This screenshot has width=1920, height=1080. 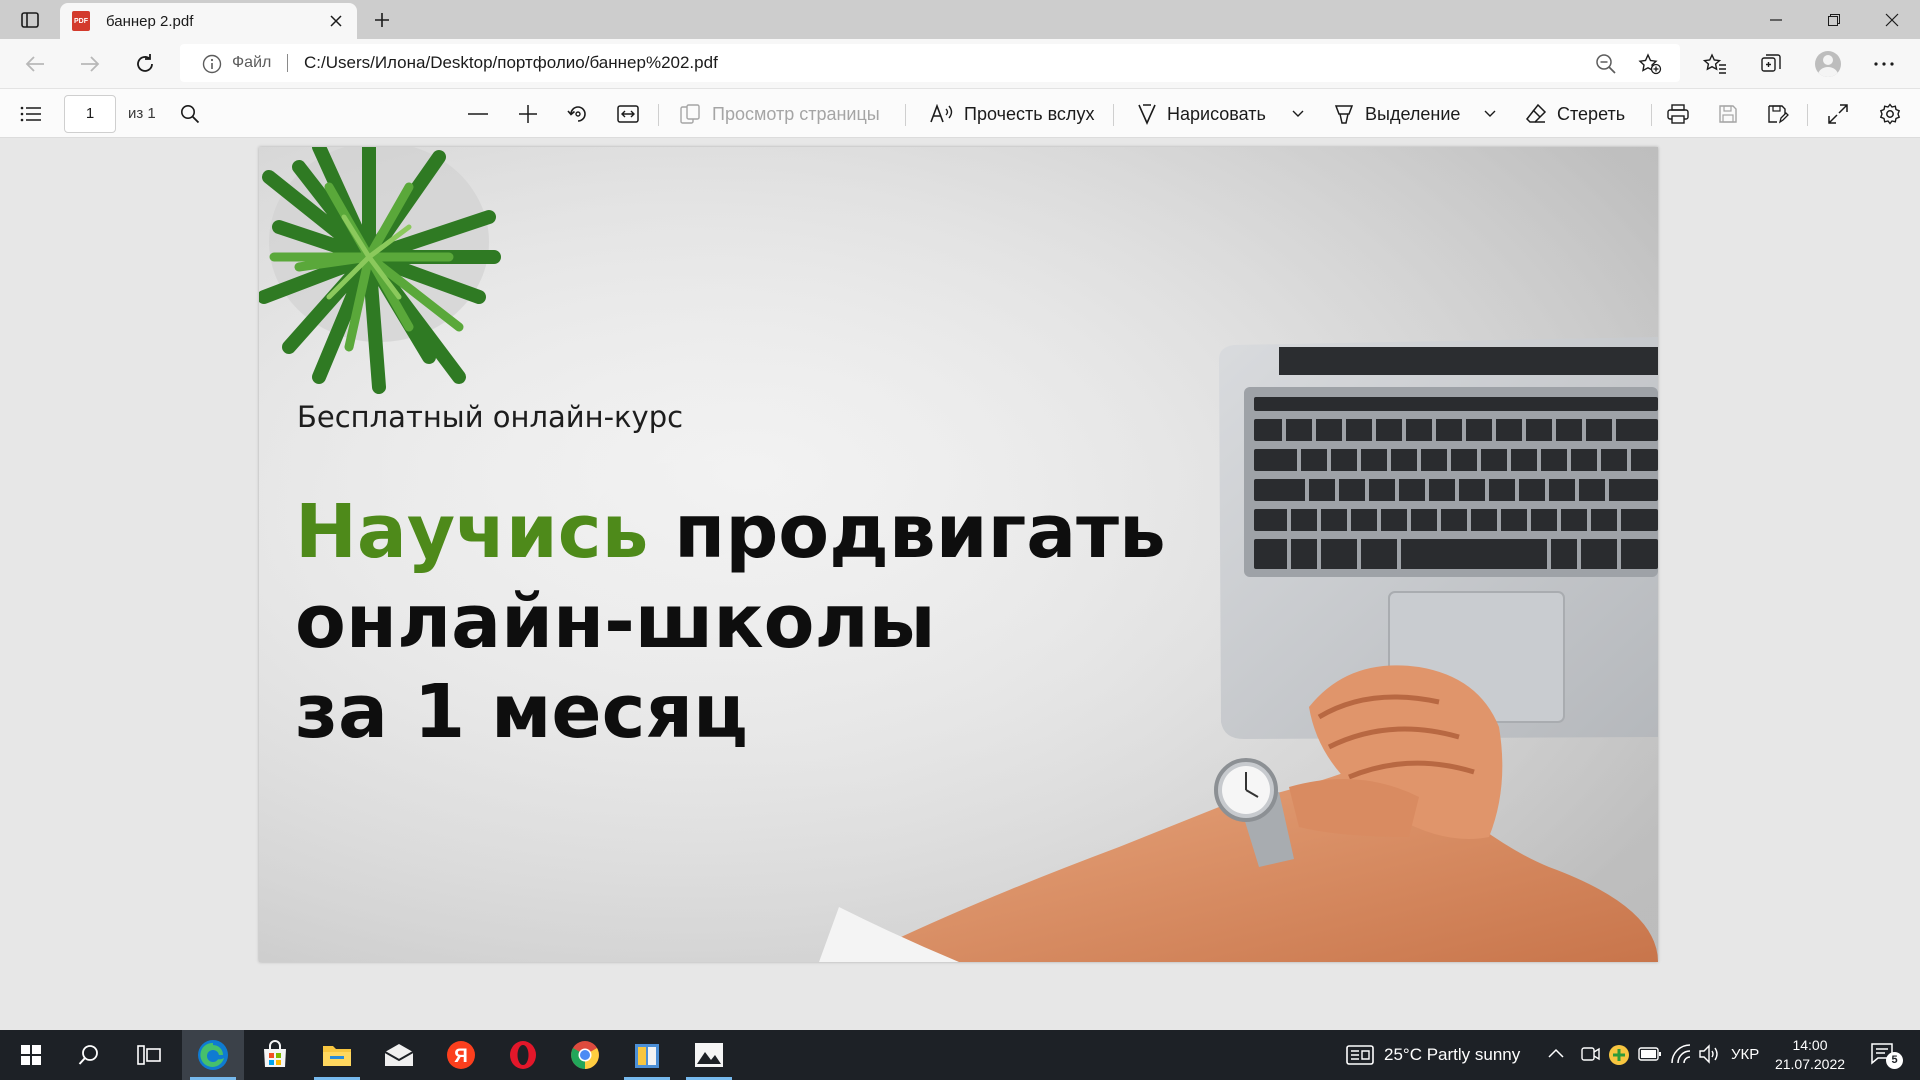 What do you see at coordinates (578, 114) in the screenshot?
I see `rotate-button` at bounding box center [578, 114].